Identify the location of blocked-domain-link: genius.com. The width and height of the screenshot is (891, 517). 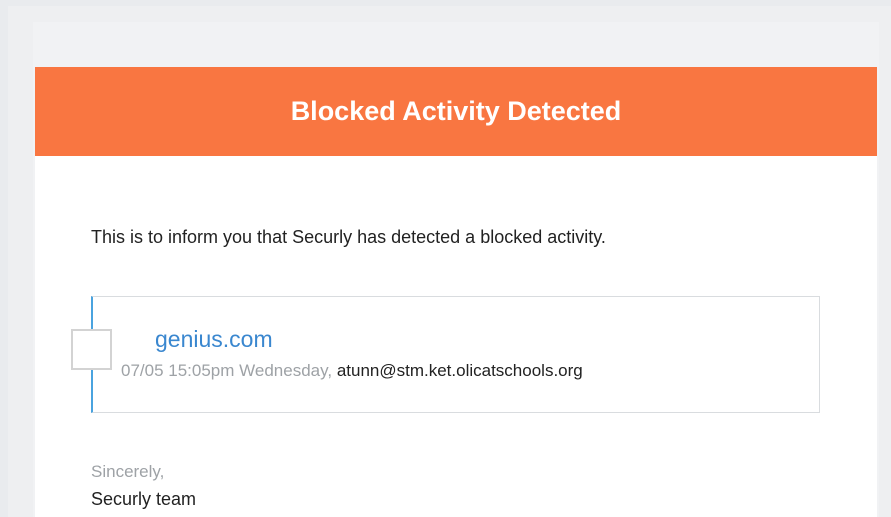
(214, 339).